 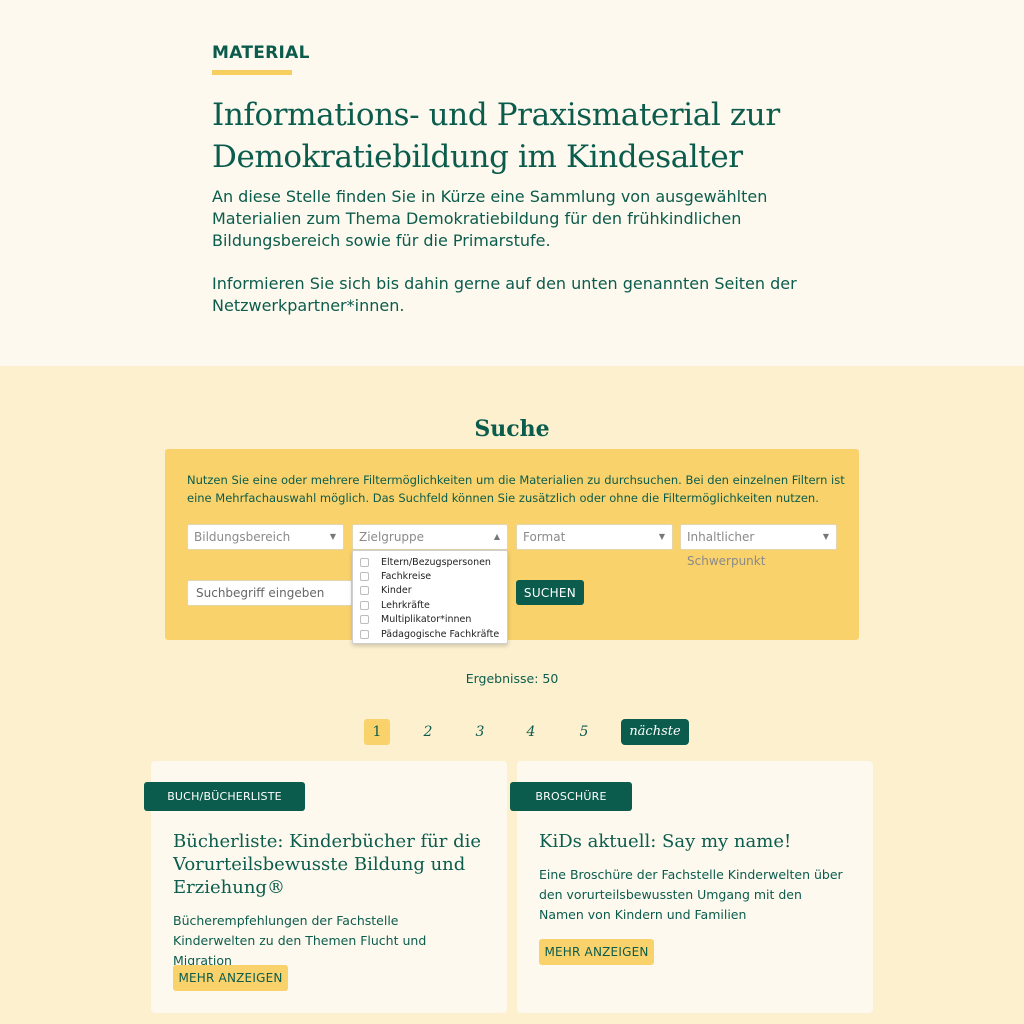 I want to click on dropdown-option: Fachkreise, so click(x=430, y=576).